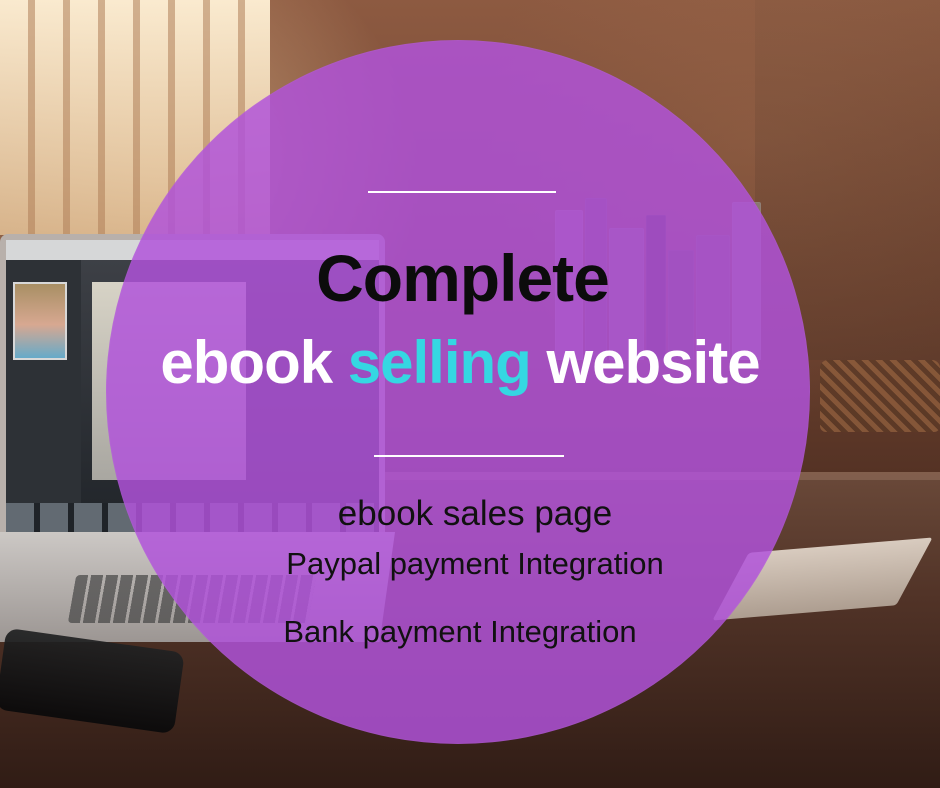  What do you see at coordinates (40, 321) in the screenshot?
I see `photo-thumbnail` at bounding box center [40, 321].